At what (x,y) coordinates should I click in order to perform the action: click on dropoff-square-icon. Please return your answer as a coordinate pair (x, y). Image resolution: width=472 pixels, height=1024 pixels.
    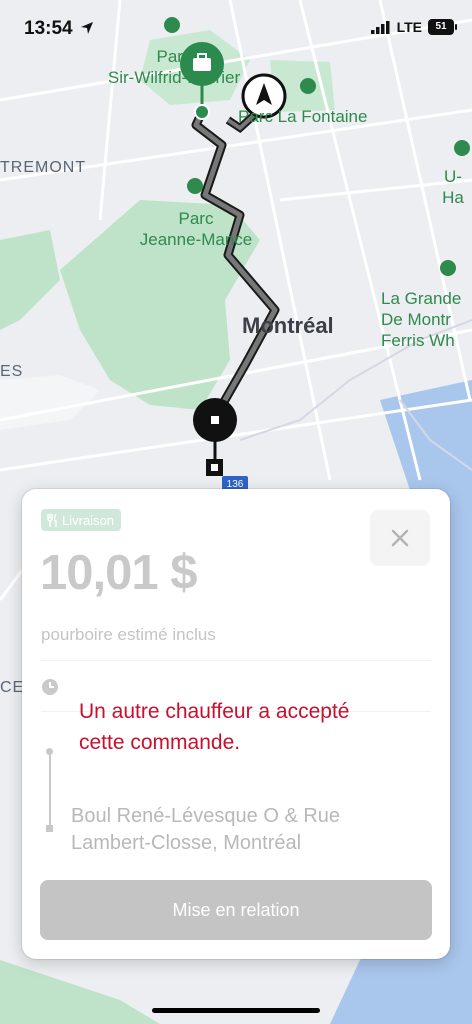
    Looking at the image, I should click on (215, 420).